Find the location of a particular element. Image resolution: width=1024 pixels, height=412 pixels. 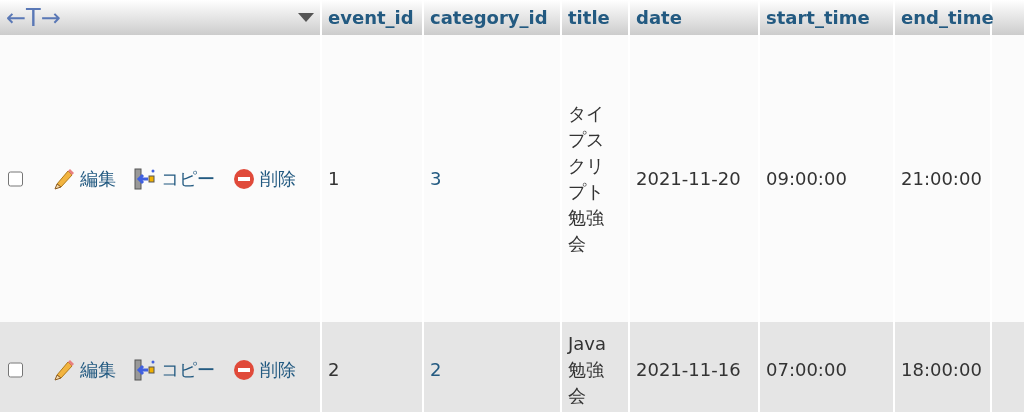

table-cell: 2021-11-16 is located at coordinates (688, 369).